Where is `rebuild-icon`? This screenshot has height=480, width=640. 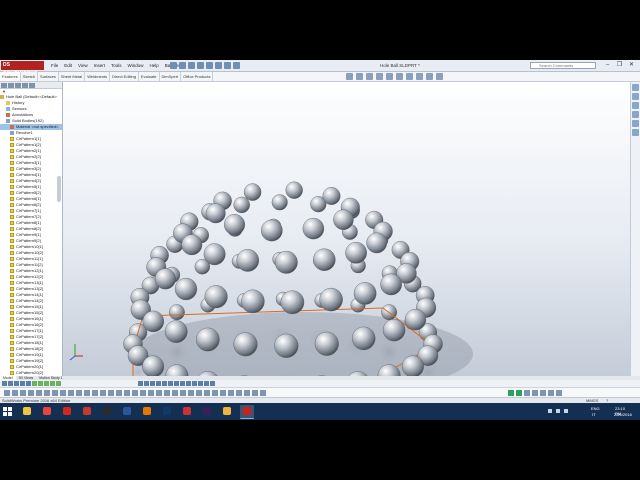
rebuild-icon is located at coordinates (227, 65).